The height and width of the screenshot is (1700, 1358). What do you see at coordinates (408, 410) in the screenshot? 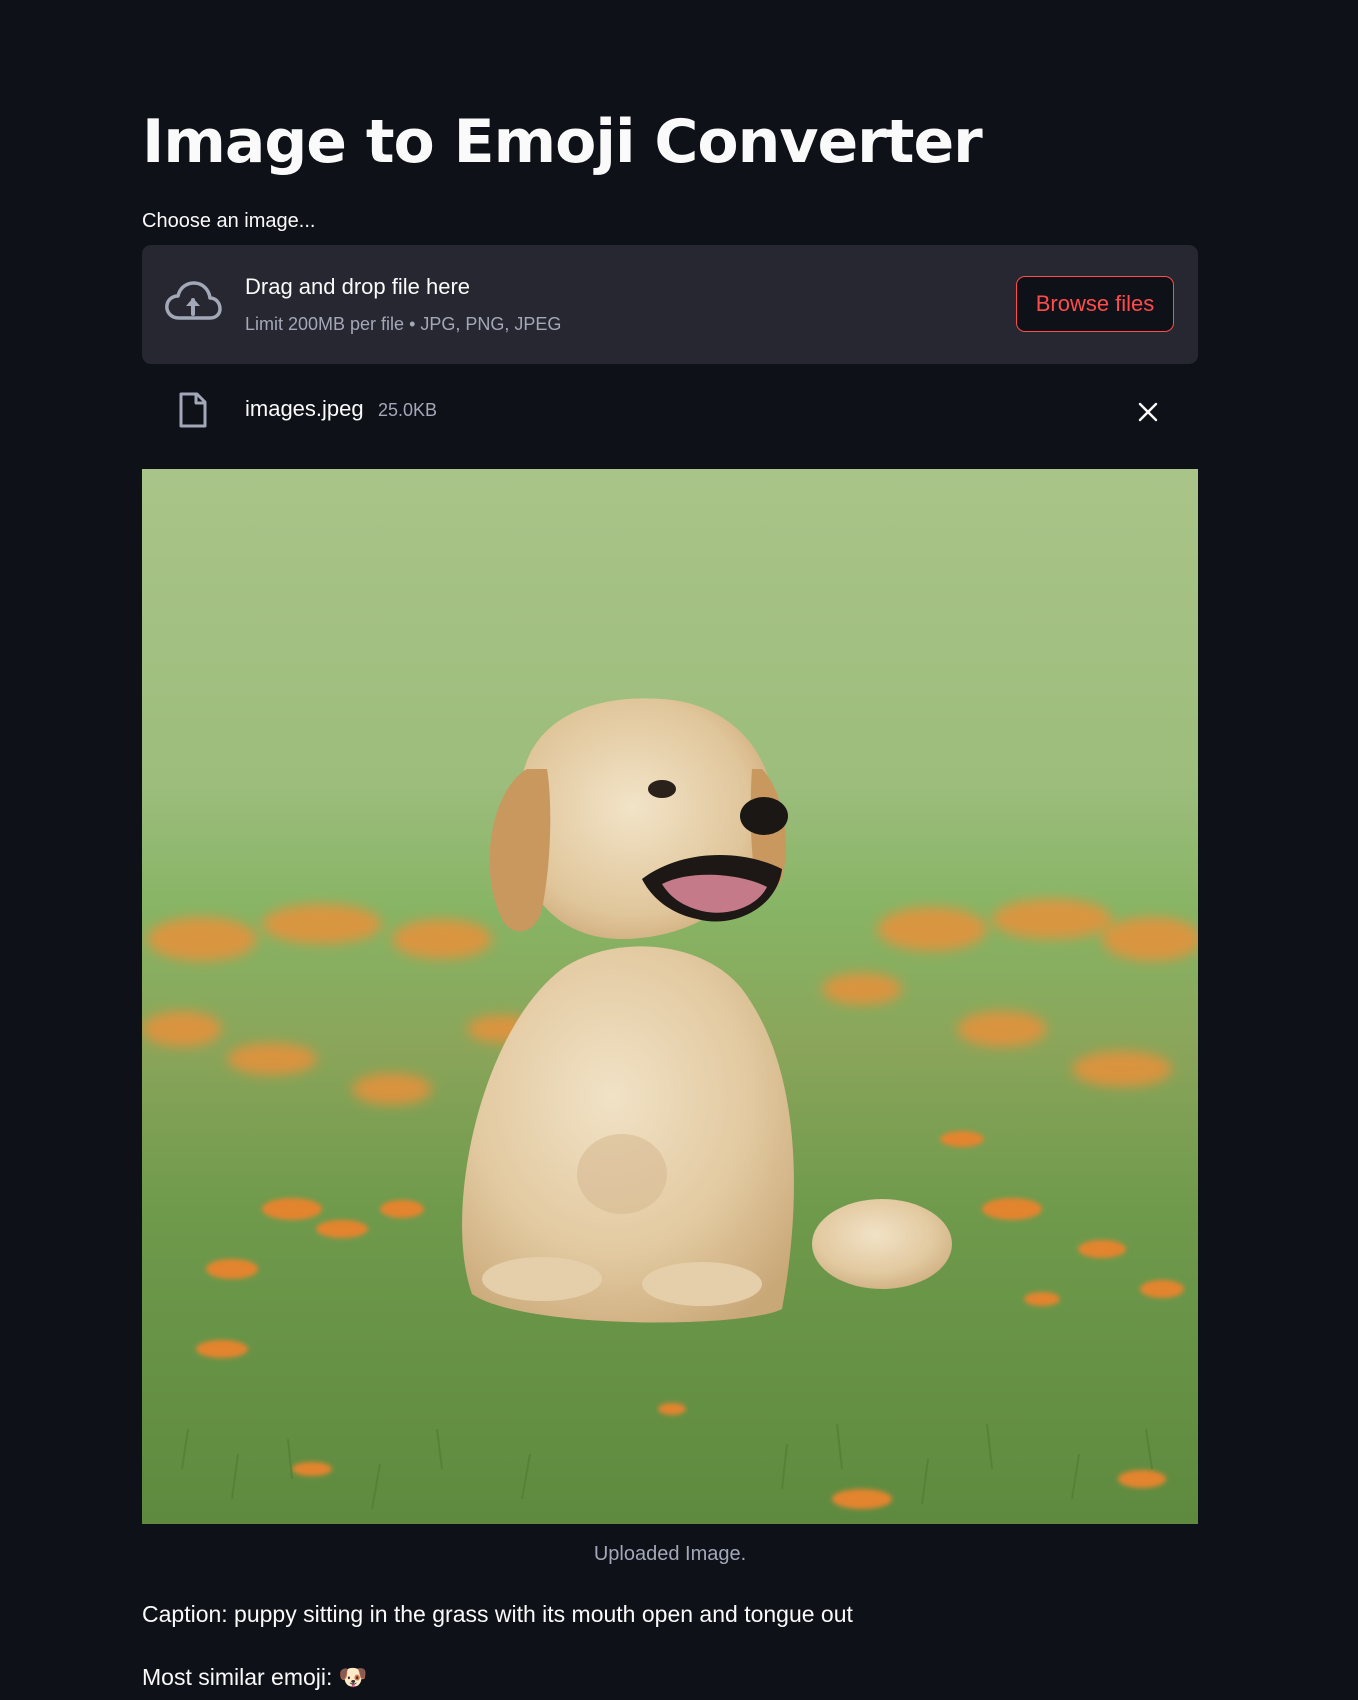
I see `uploaded-file-size: 25.0KB` at bounding box center [408, 410].